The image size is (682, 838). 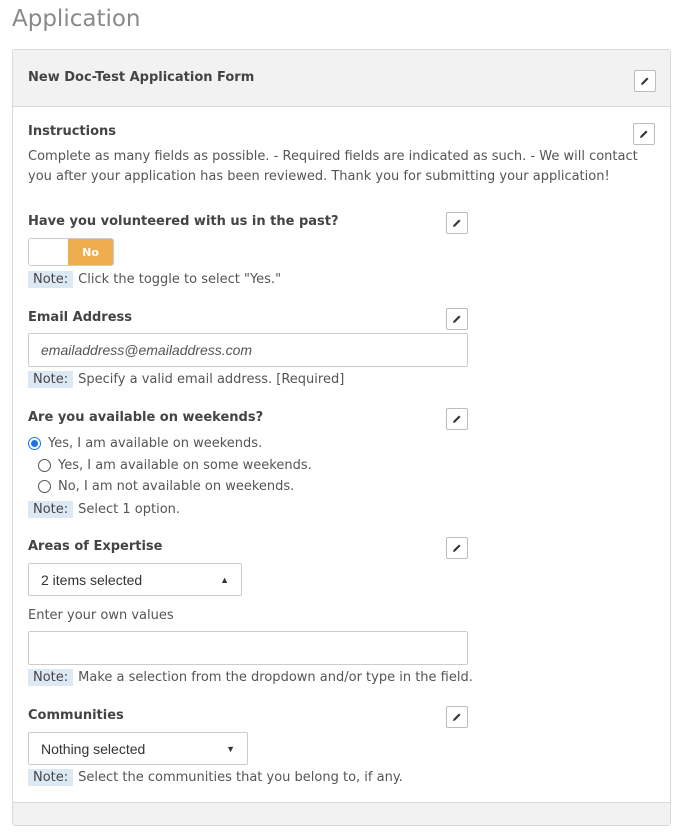 I want to click on edit-expertise-button, so click(x=457, y=548).